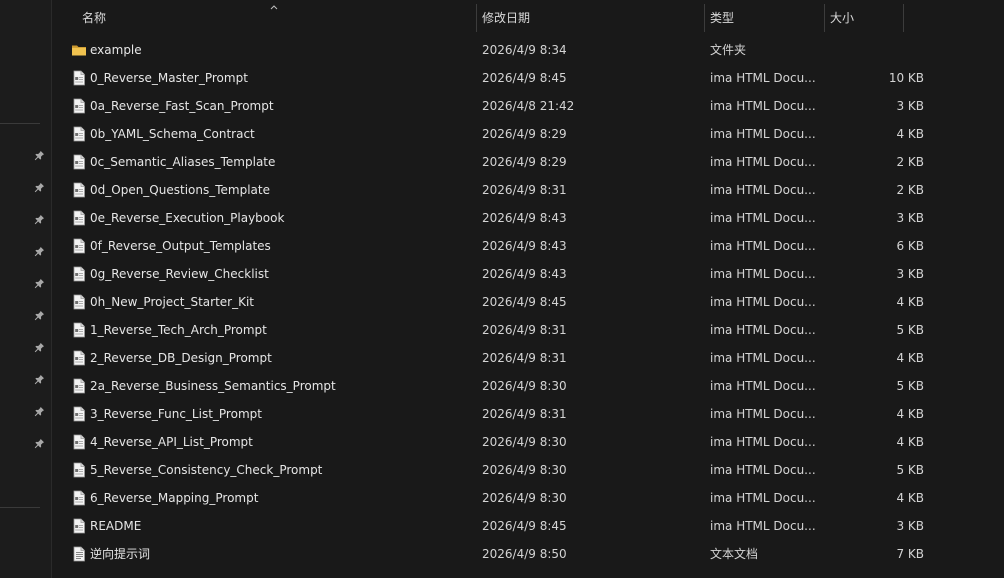 The width and height of the screenshot is (1004, 578). What do you see at coordinates (906, 78) in the screenshot?
I see `file-size: 10 KB` at bounding box center [906, 78].